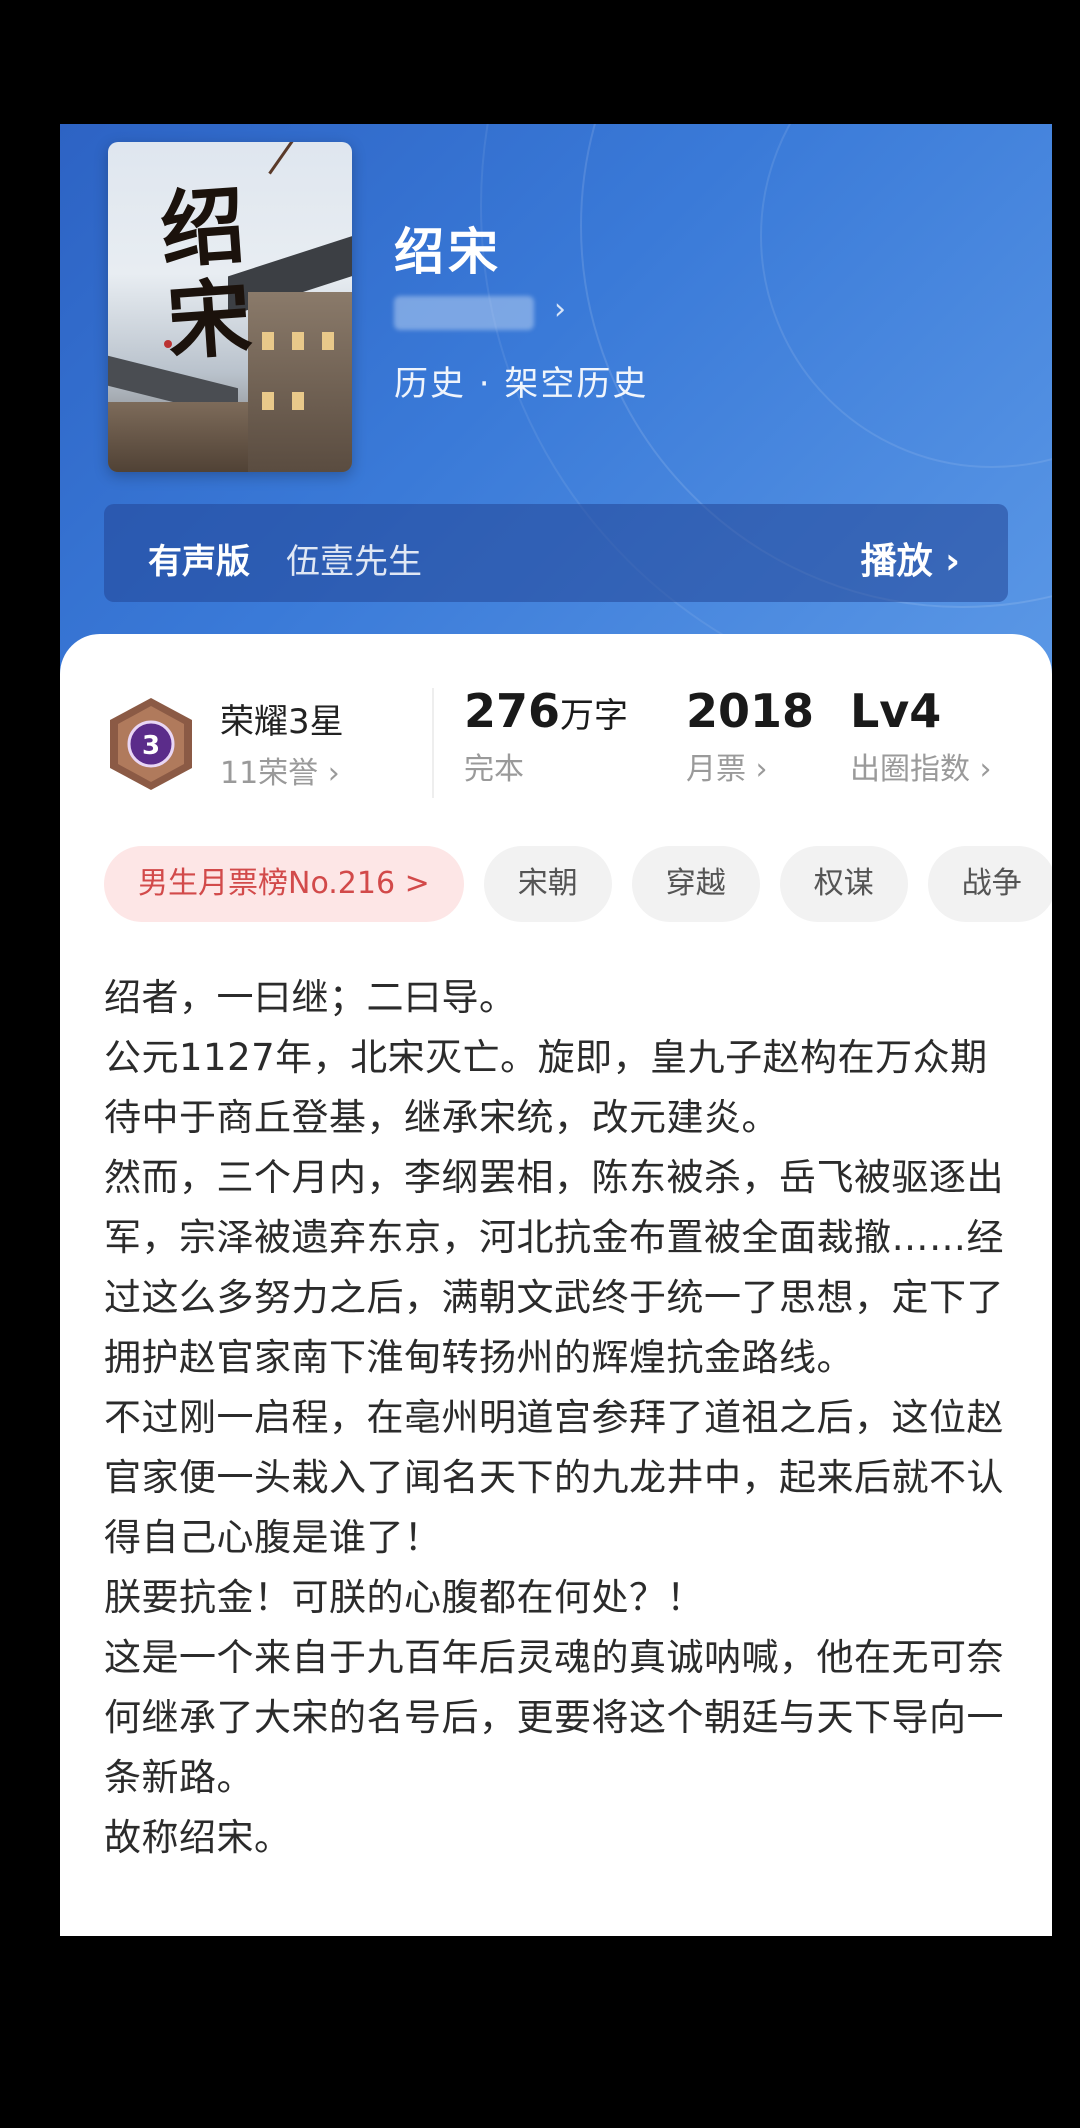  What do you see at coordinates (547, 884) in the screenshot?
I see `tag-song-dynasty: 宋朝` at bounding box center [547, 884].